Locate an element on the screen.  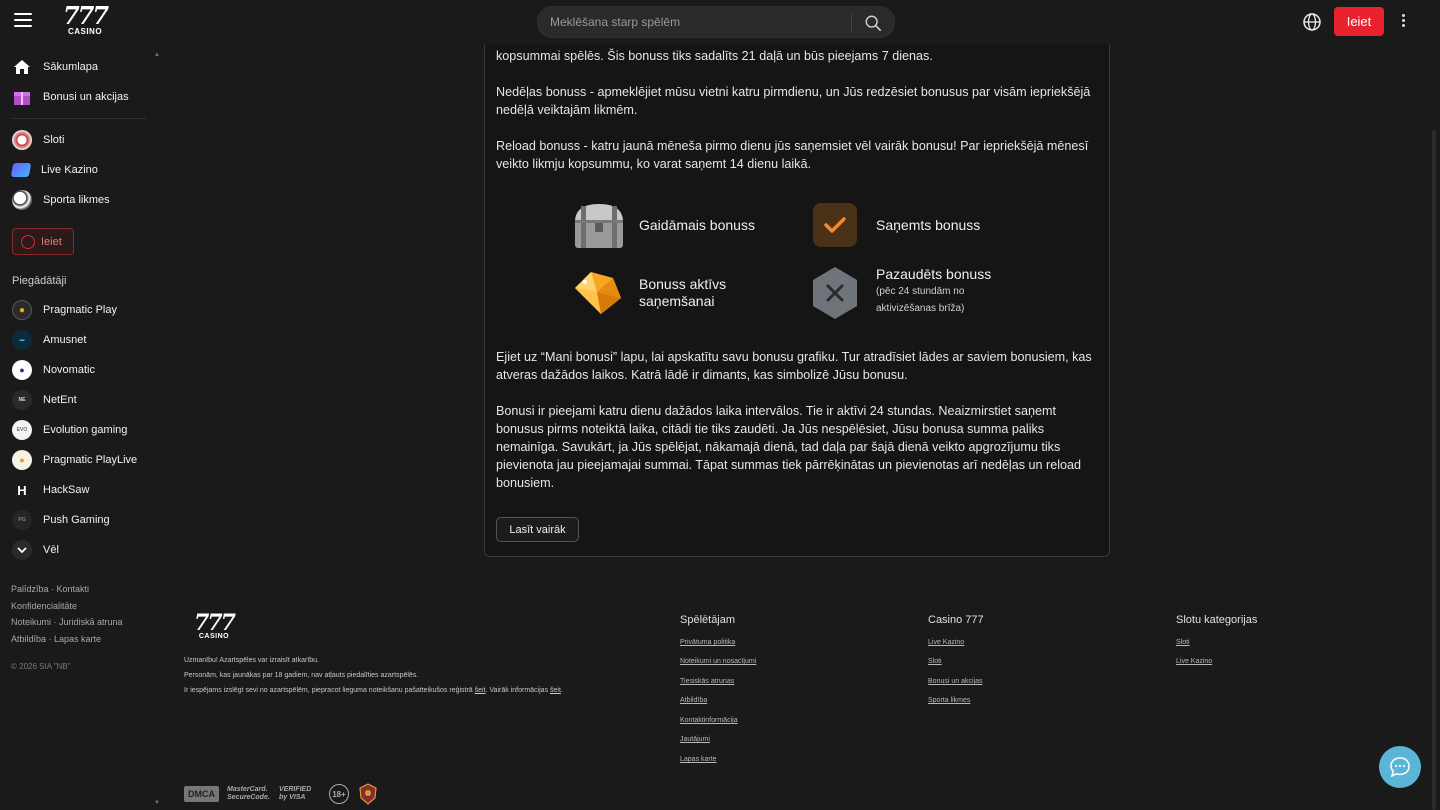
home-icon is located at coordinates (22, 67).